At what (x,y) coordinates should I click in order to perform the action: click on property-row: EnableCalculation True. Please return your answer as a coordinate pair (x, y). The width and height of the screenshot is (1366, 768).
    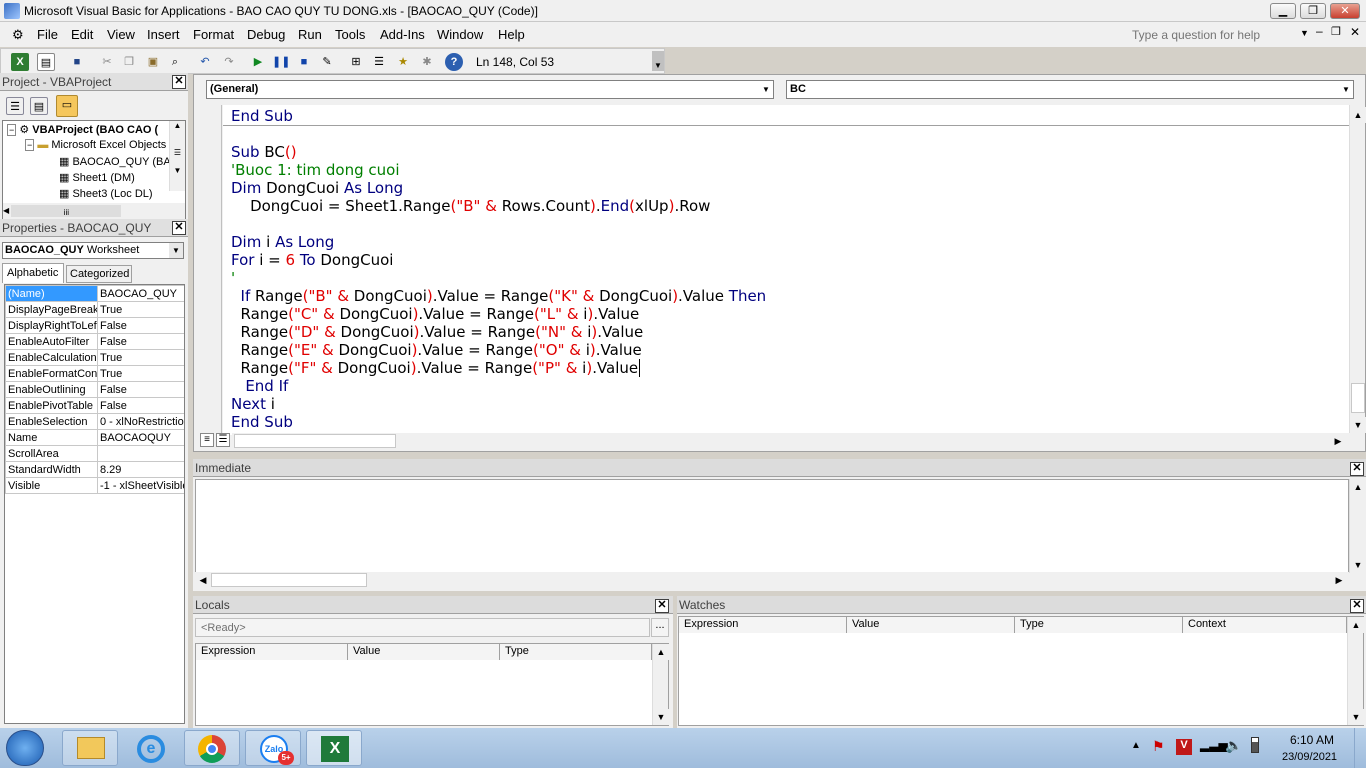
    Looking at the image, I should click on (94, 357).